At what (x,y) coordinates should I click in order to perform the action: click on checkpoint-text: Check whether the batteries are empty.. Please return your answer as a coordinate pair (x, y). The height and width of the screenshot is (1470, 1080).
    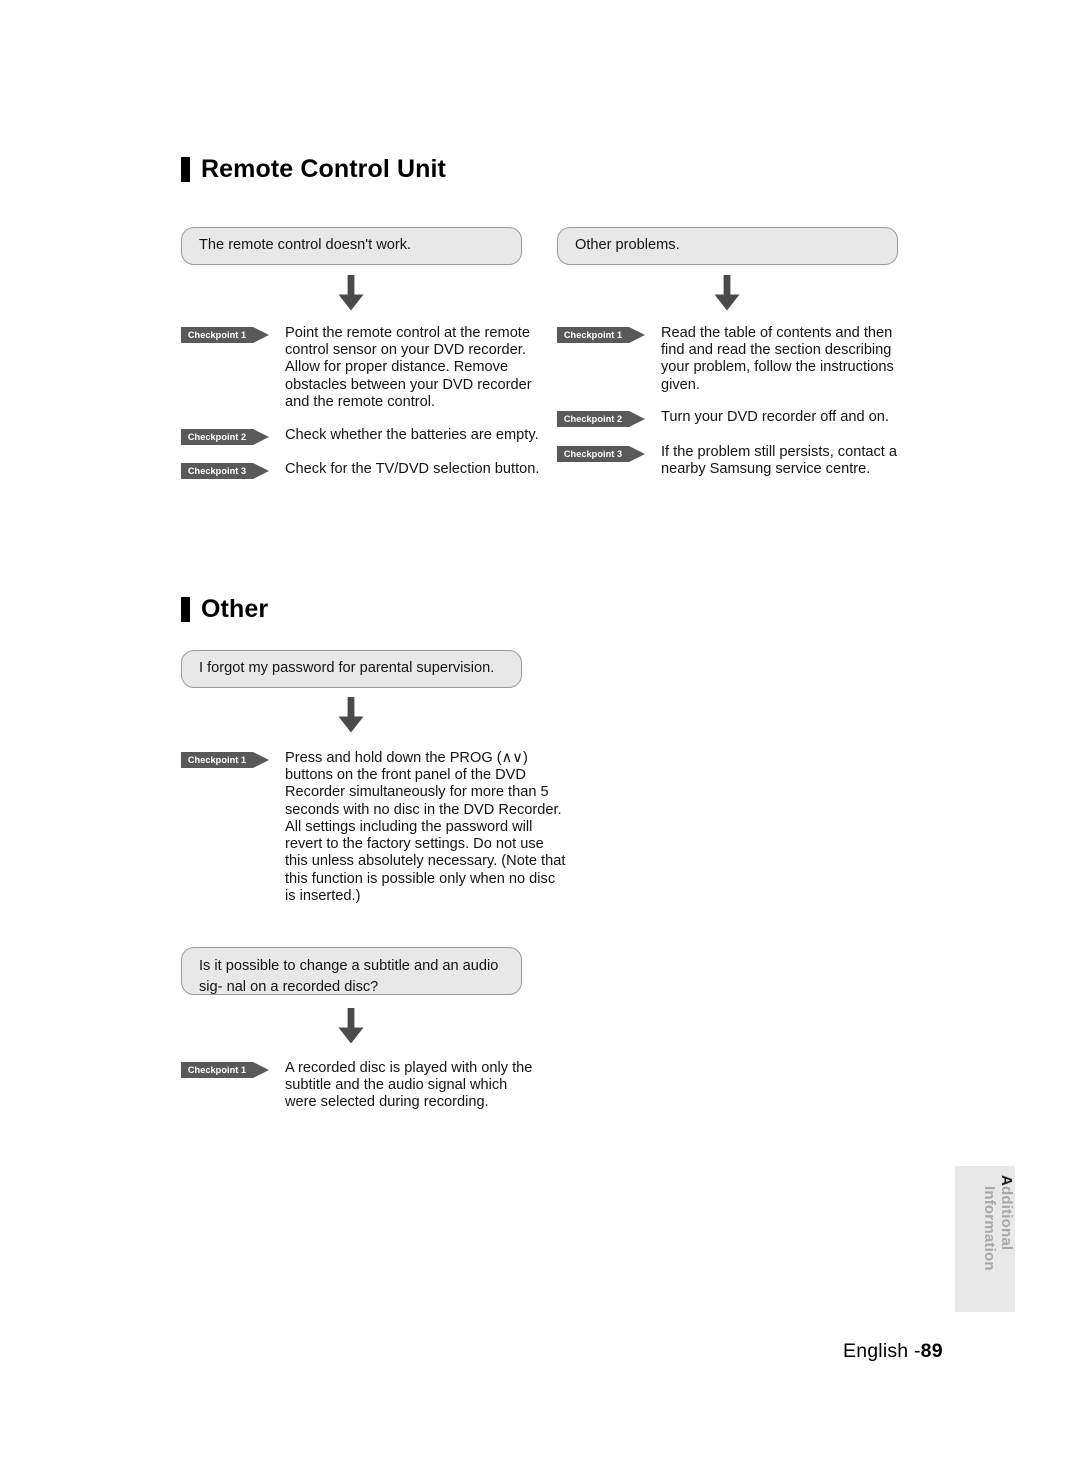
    Looking at the image, I should click on (412, 435).